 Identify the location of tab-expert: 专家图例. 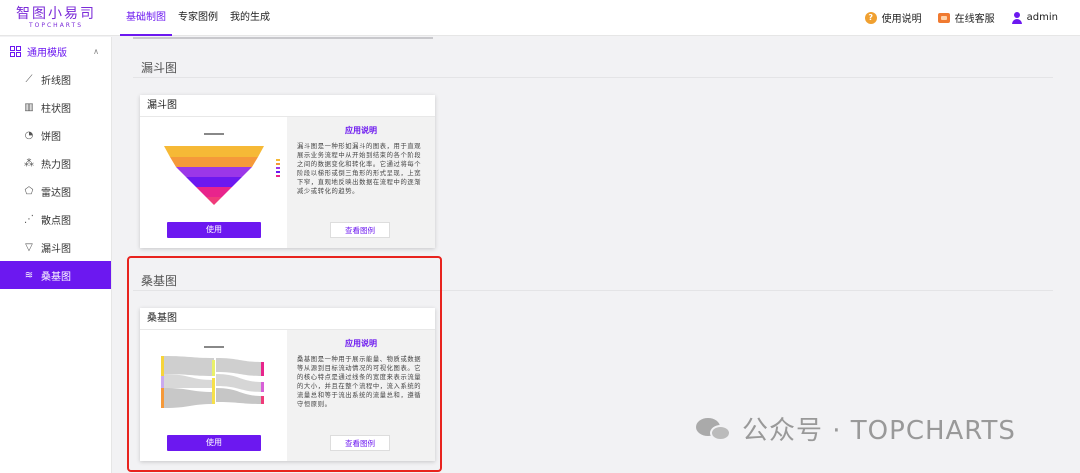
(198, 18).